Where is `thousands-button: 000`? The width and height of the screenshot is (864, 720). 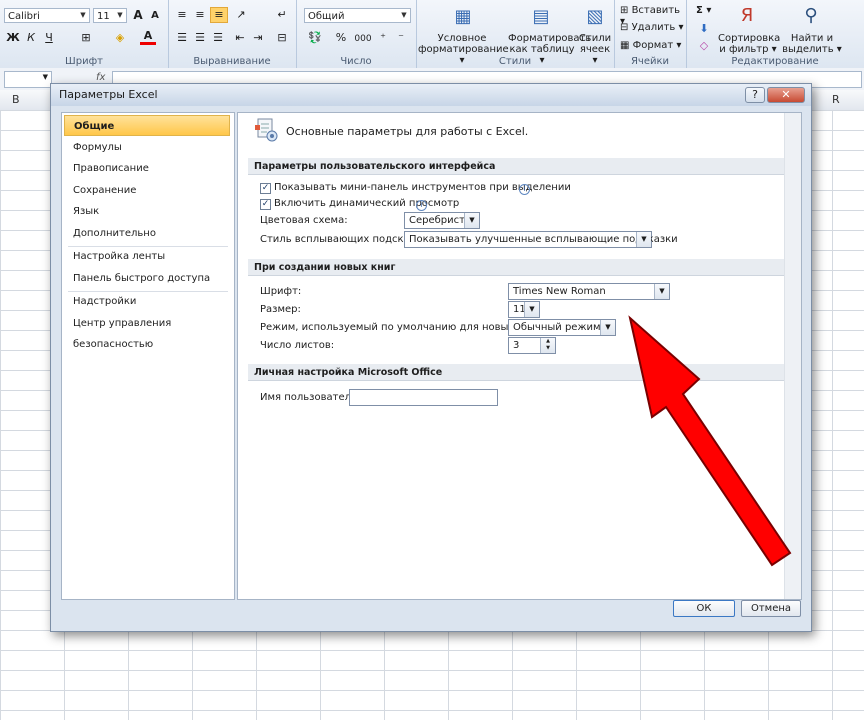
thousands-button: 000 is located at coordinates (363, 39).